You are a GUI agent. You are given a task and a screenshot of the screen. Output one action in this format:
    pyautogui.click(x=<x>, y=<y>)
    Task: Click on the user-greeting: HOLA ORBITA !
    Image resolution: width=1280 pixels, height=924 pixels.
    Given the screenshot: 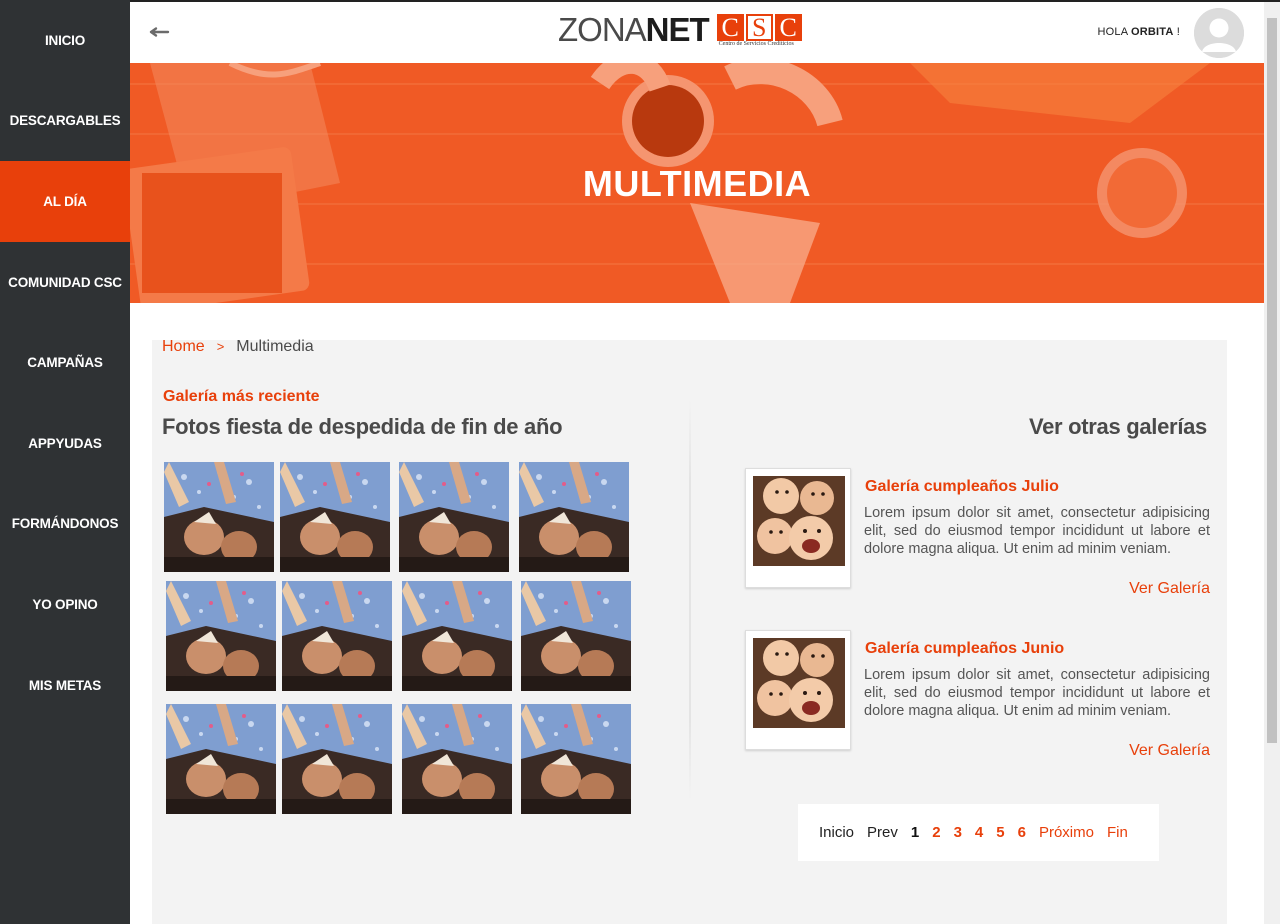 What is the action you would take?
    pyautogui.click(x=1139, y=32)
    